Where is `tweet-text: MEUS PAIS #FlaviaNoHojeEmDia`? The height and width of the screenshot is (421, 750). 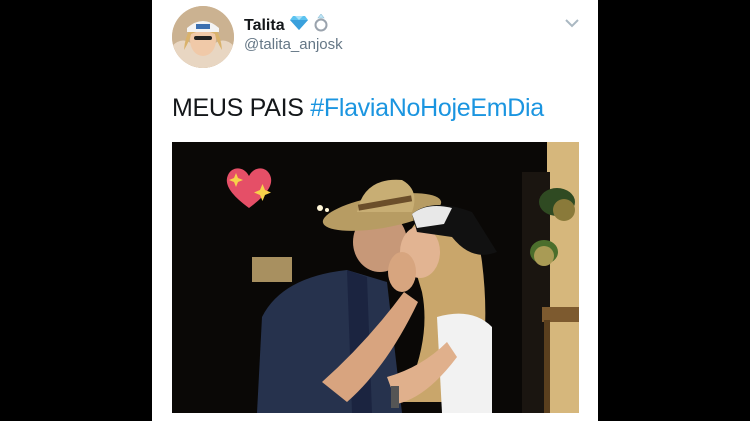
tweet-text: MEUS PAIS #FlaviaNoHojeEmDia is located at coordinates (358, 108).